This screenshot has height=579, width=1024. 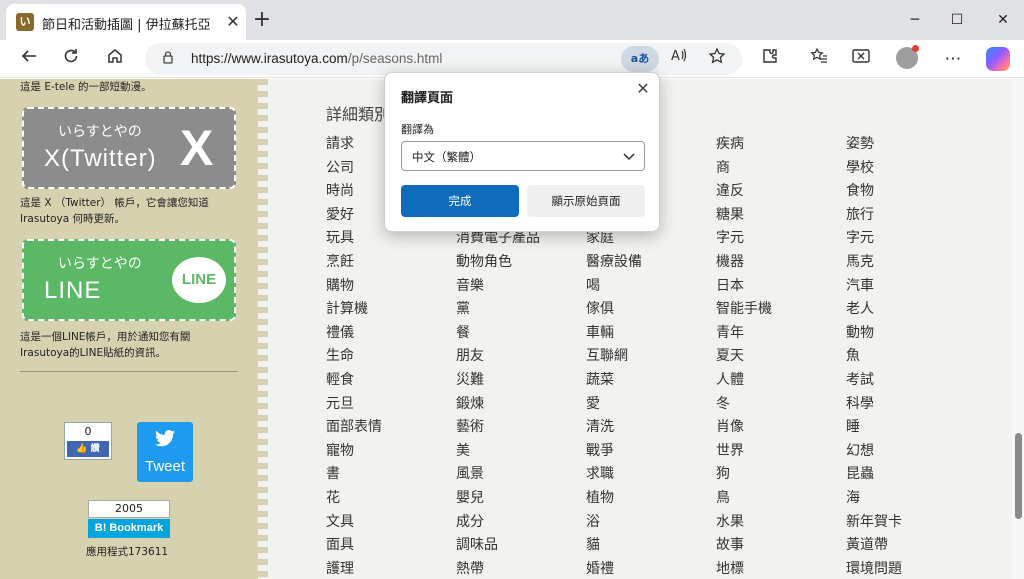 I want to click on back-icon, so click(x=29, y=59).